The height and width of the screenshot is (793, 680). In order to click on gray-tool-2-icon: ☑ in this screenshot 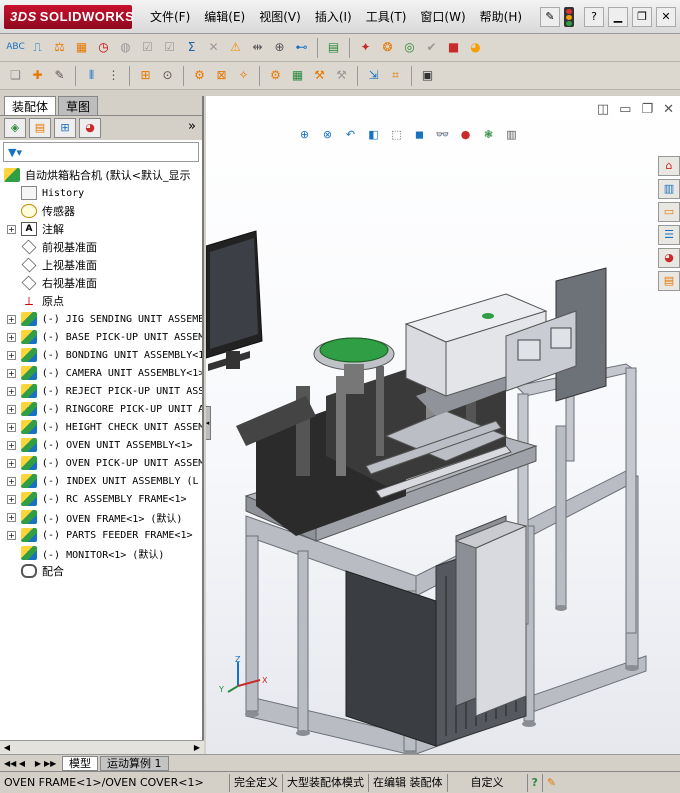, I will do `click(147, 47)`.